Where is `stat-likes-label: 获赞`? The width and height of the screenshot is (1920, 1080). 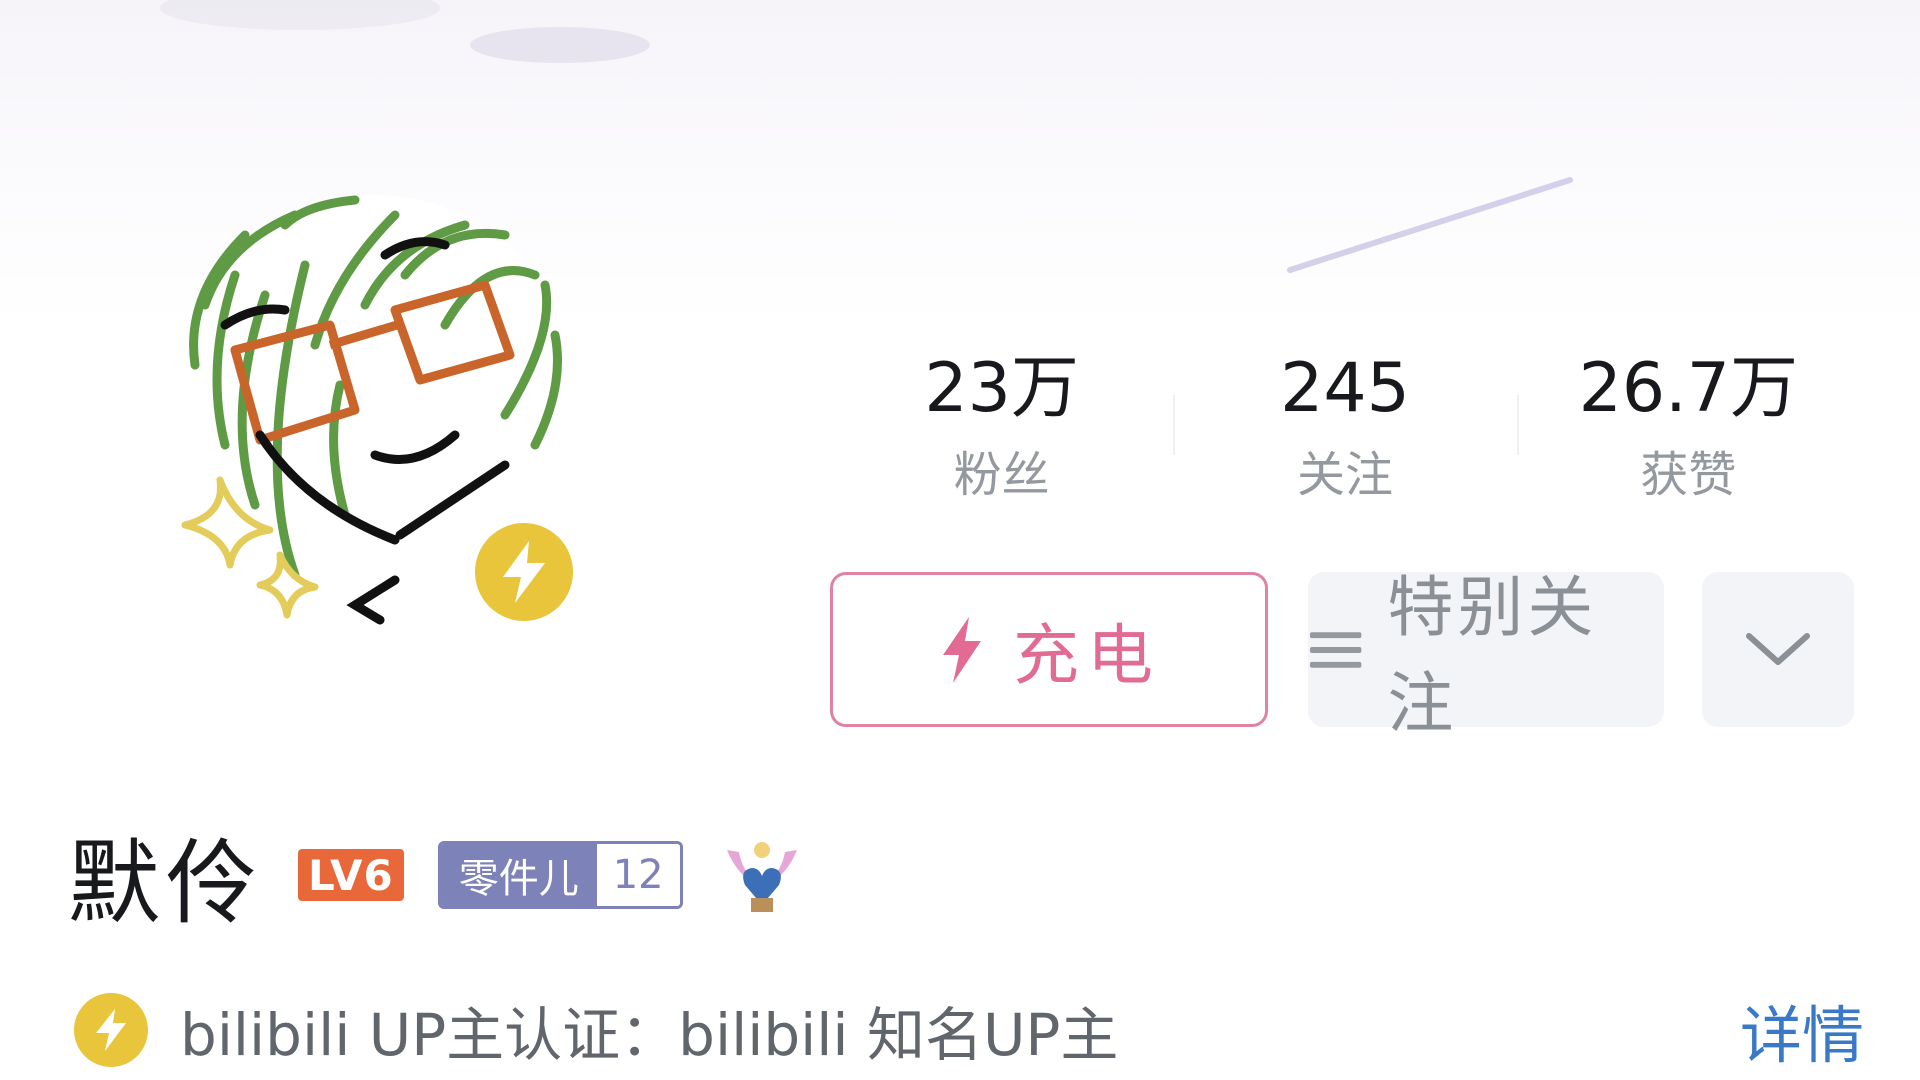 stat-likes-label: 获赞 is located at coordinates (1688, 475).